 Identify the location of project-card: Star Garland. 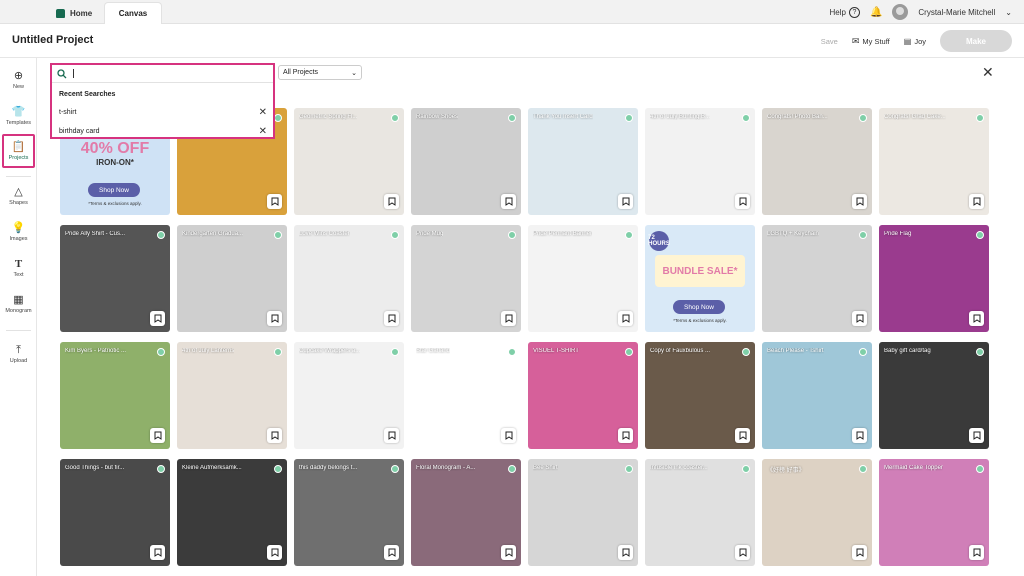
(466, 395).